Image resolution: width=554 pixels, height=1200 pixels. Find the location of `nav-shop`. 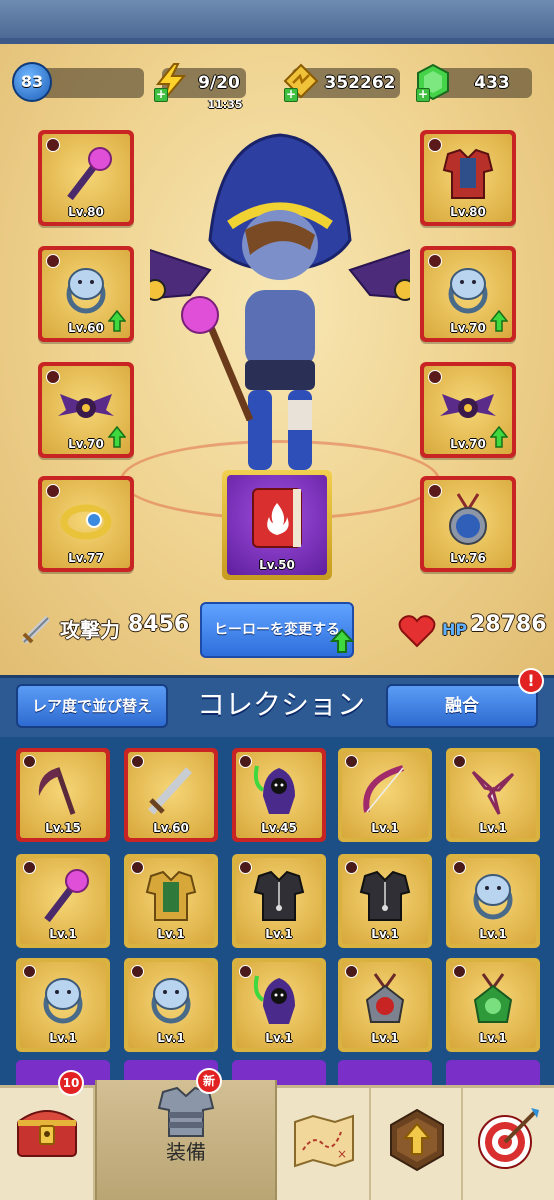

nav-shop is located at coordinates (47, 1144).